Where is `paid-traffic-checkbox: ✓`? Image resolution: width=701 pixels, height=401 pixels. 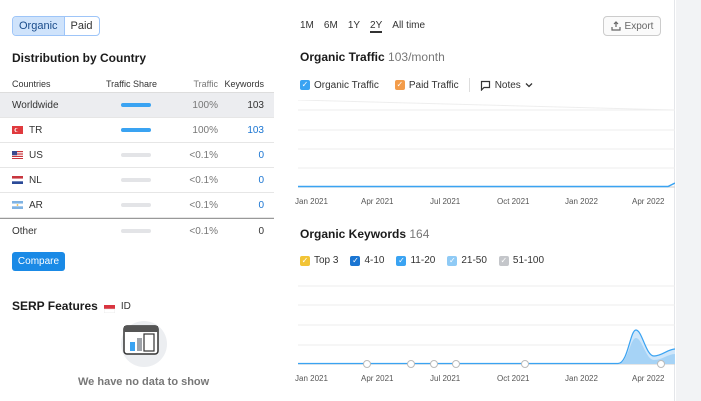 paid-traffic-checkbox: ✓ is located at coordinates (399, 85).